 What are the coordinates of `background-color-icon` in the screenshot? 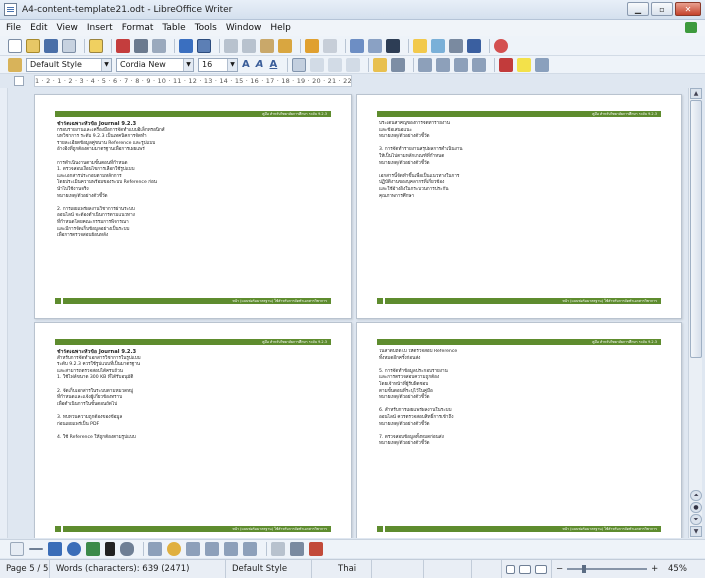 It's located at (542, 64).